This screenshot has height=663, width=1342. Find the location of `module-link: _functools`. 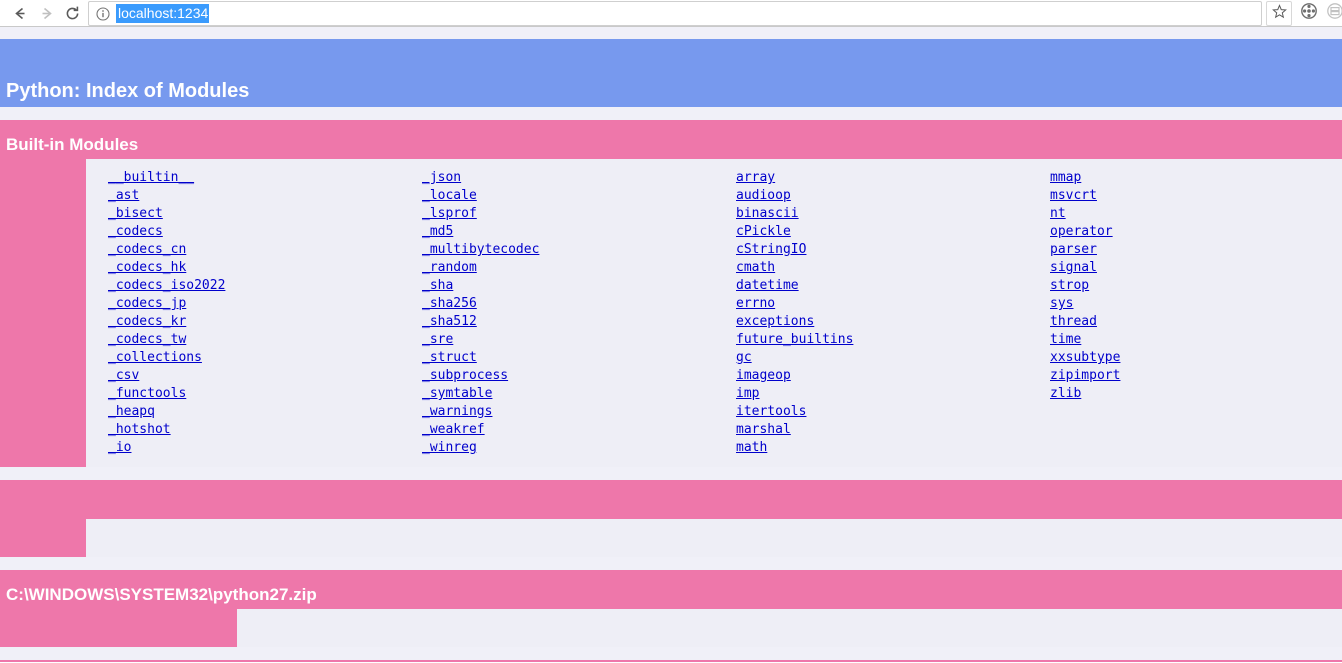

module-link: _functools is located at coordinates (254, 394).